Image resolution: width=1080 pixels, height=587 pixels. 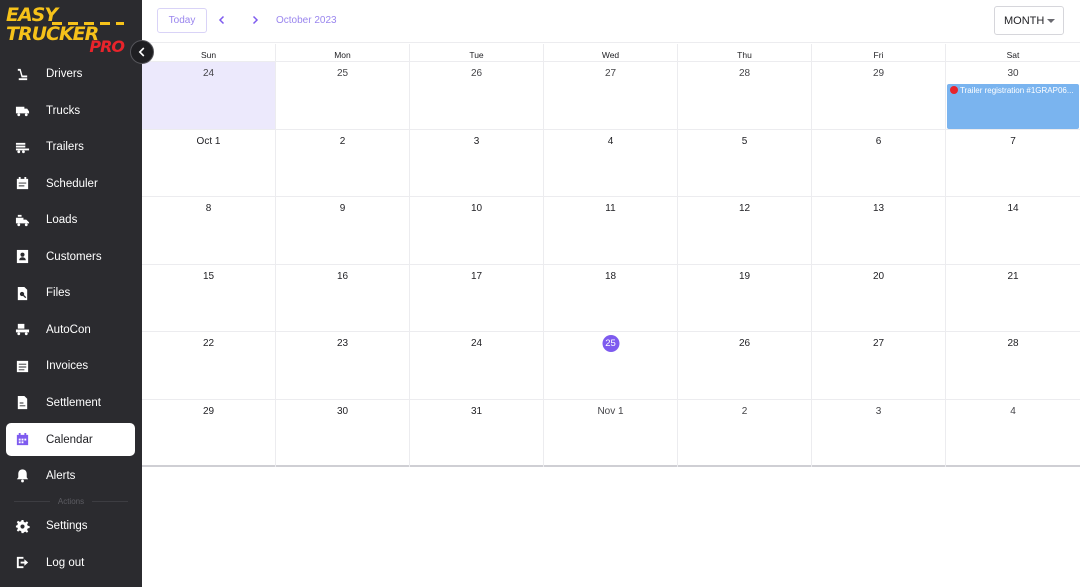 What do you see at coordinates (71, 526) in the screenshot?
I see `sidebar-item-settings: Settings` at bounding box center [71, 526].